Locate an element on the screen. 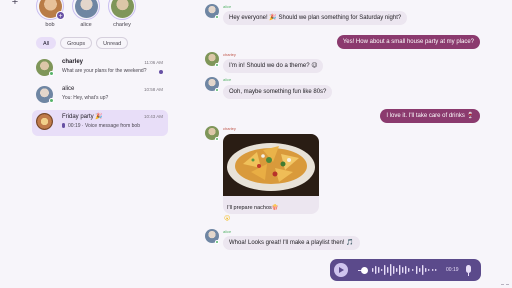 The height and width of the screenshot is (288, 512). message-bubble: I love it. I'll take care of drinks 🍷 is located at coordinates (430, 116).